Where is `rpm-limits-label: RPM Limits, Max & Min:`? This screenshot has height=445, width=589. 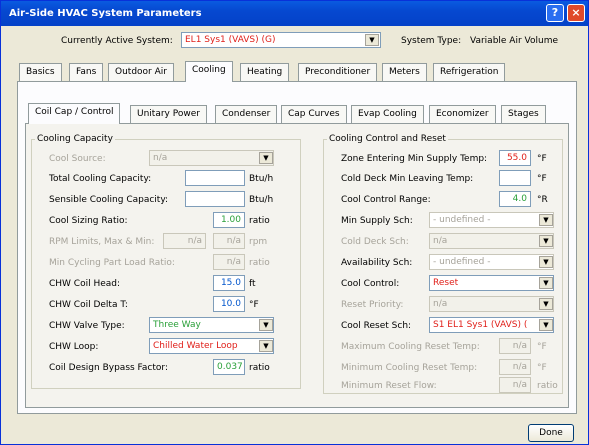
rpm-limits-label: RPM Limits, Max & Min: is located at coordinates (102, 242).